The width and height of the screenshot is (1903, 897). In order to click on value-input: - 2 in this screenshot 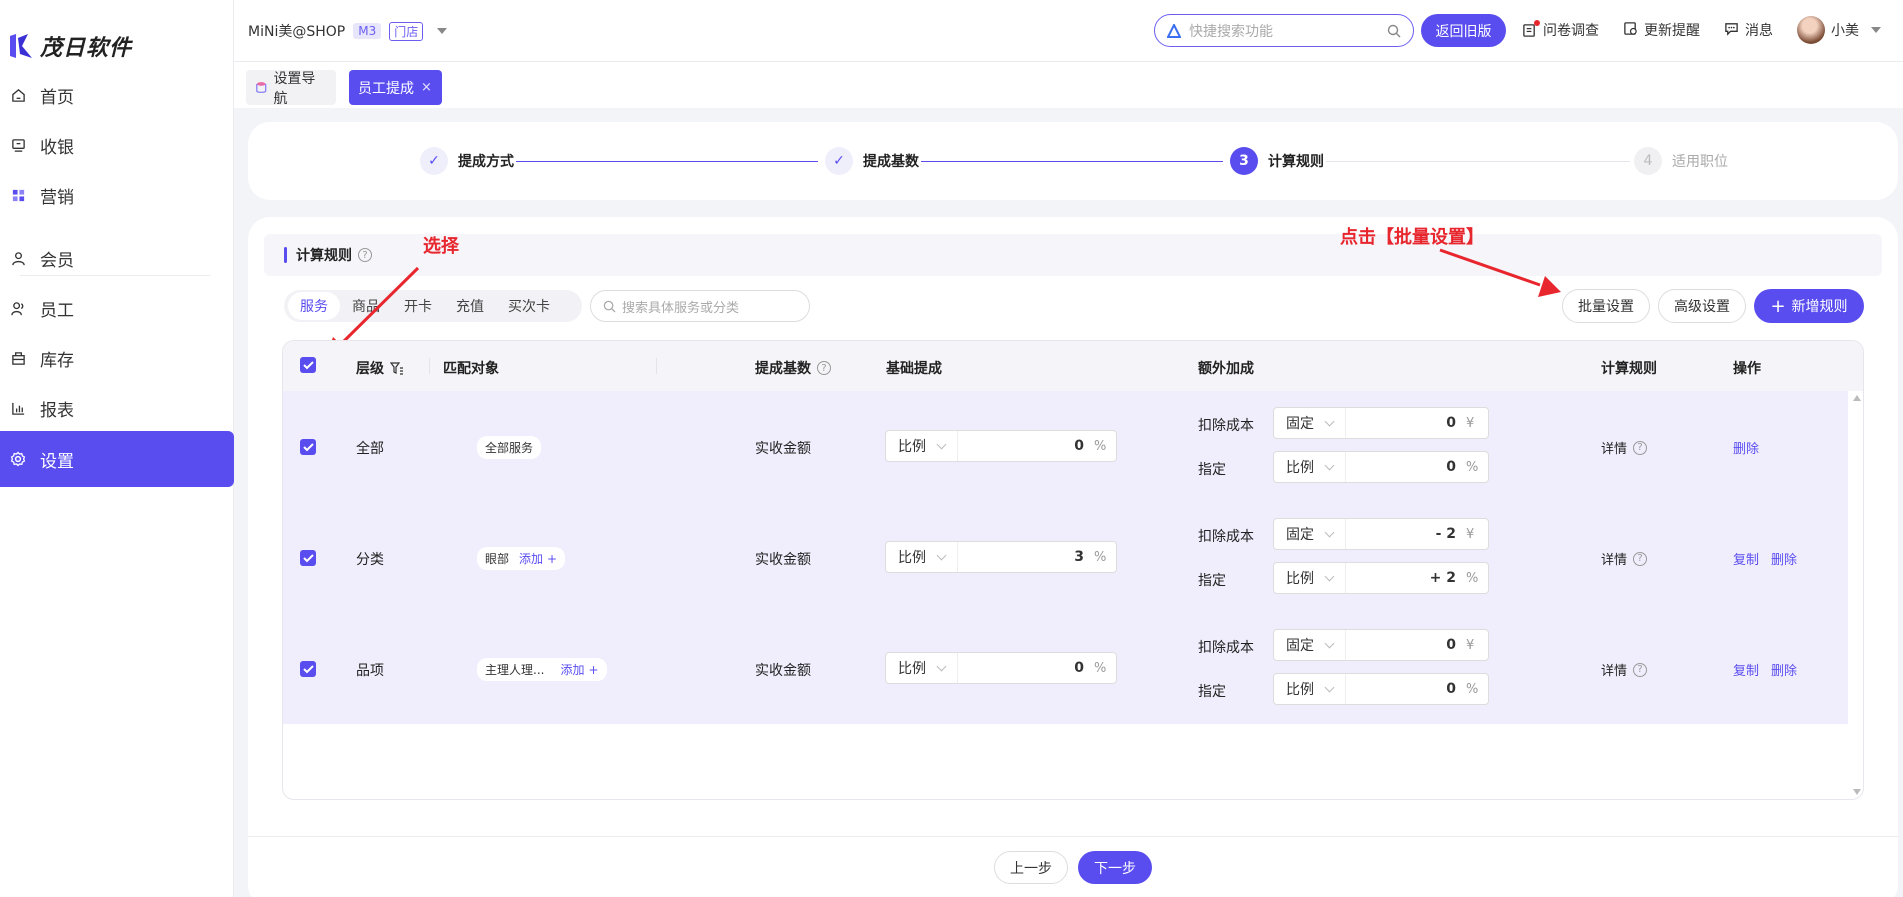, I will do `click(1406, 534)`.